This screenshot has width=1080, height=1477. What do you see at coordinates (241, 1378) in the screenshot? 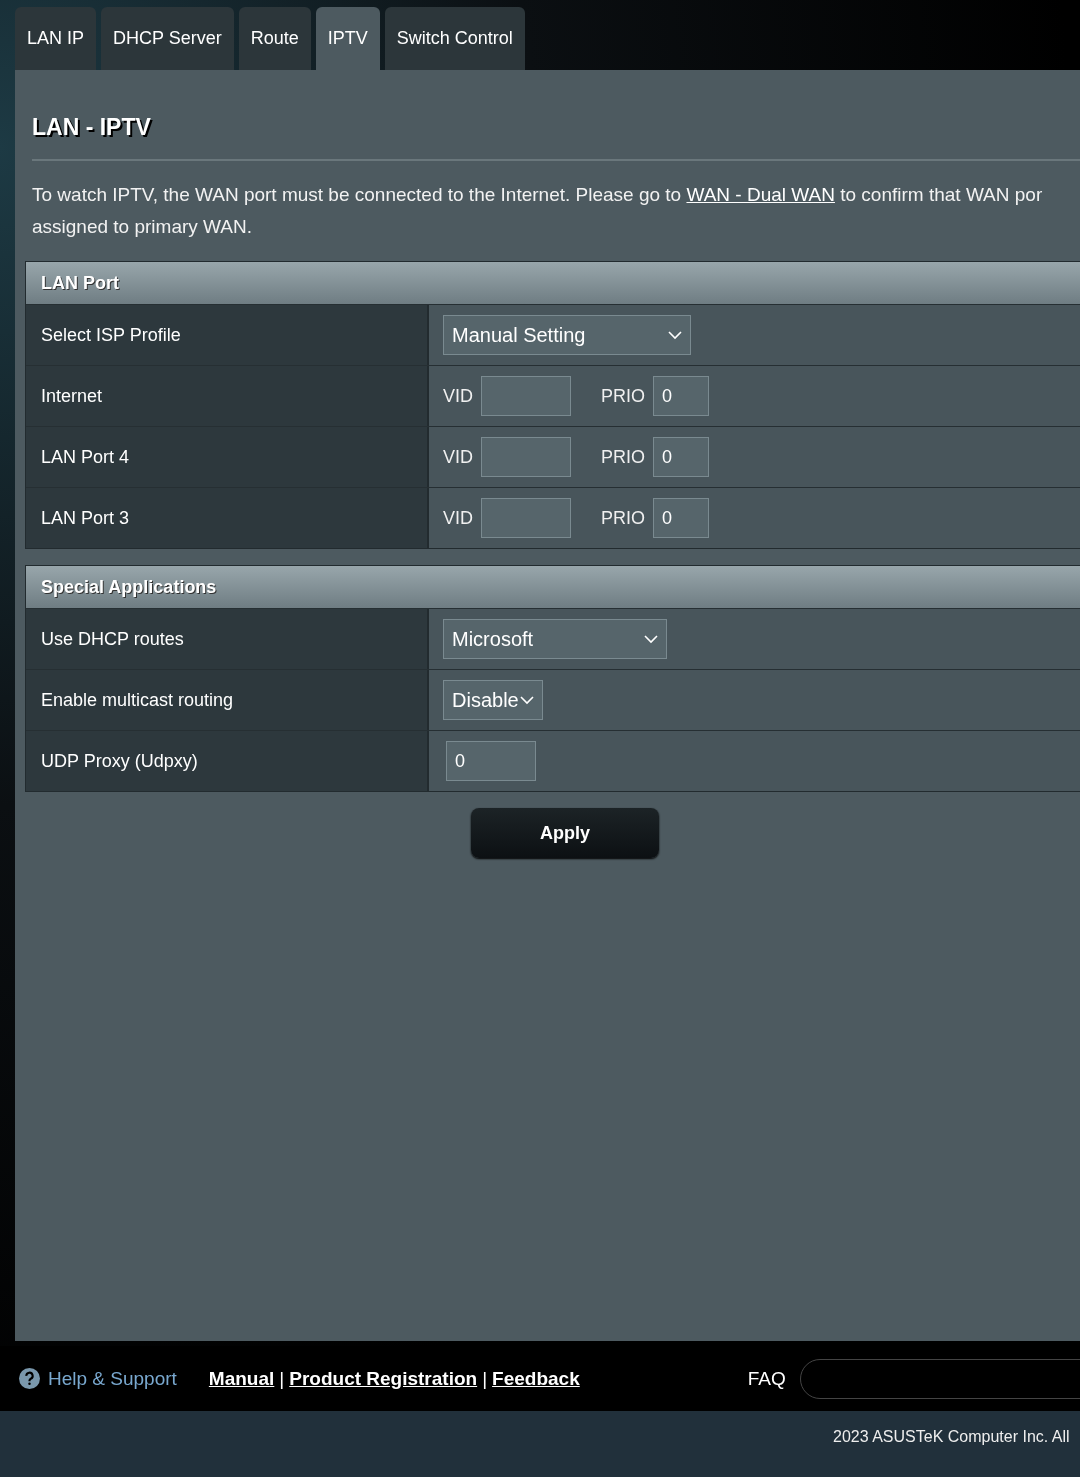
I see `footer-link: Manual` at bounding box center [241, 1378].